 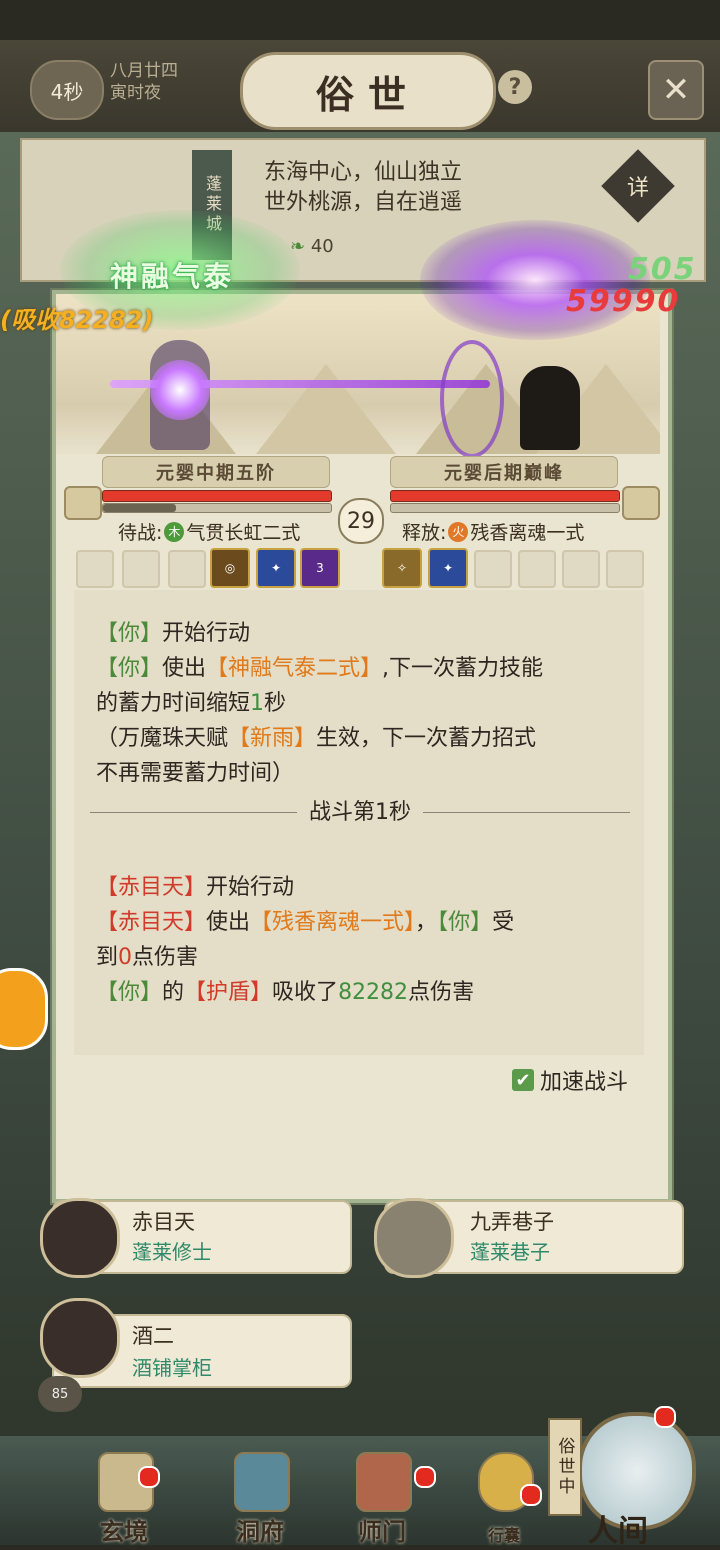 What do you see at coordinates (316, 738) in the screenshot?
I see `log-line: （万魔珠天赋【新雨】生效，下一次蓄力招式` at bounding box center [316, 738].